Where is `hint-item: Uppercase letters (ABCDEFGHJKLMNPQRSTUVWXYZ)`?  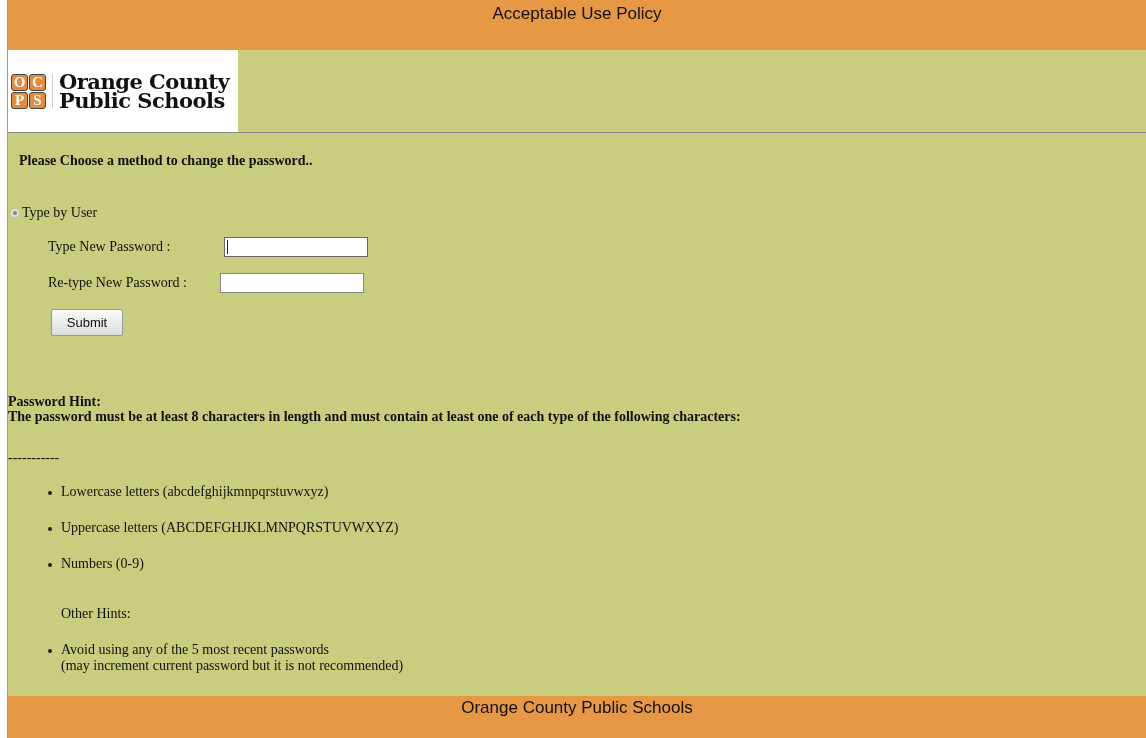 hint-item: Uppercase letters (ABCDEFGHJKLMNPQRSTUVWXYZ) is located at coordinates (230, 528).